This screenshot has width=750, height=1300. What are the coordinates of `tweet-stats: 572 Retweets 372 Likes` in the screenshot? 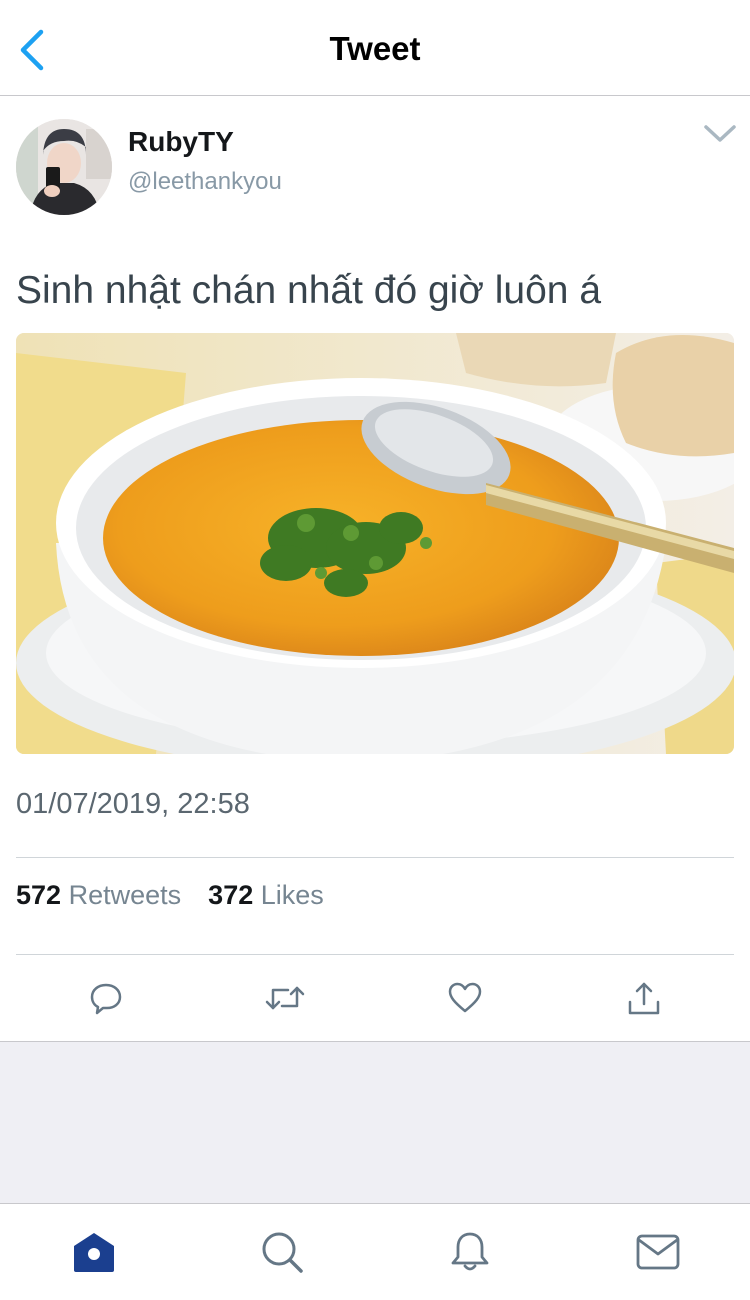 It's located at (170, 895).